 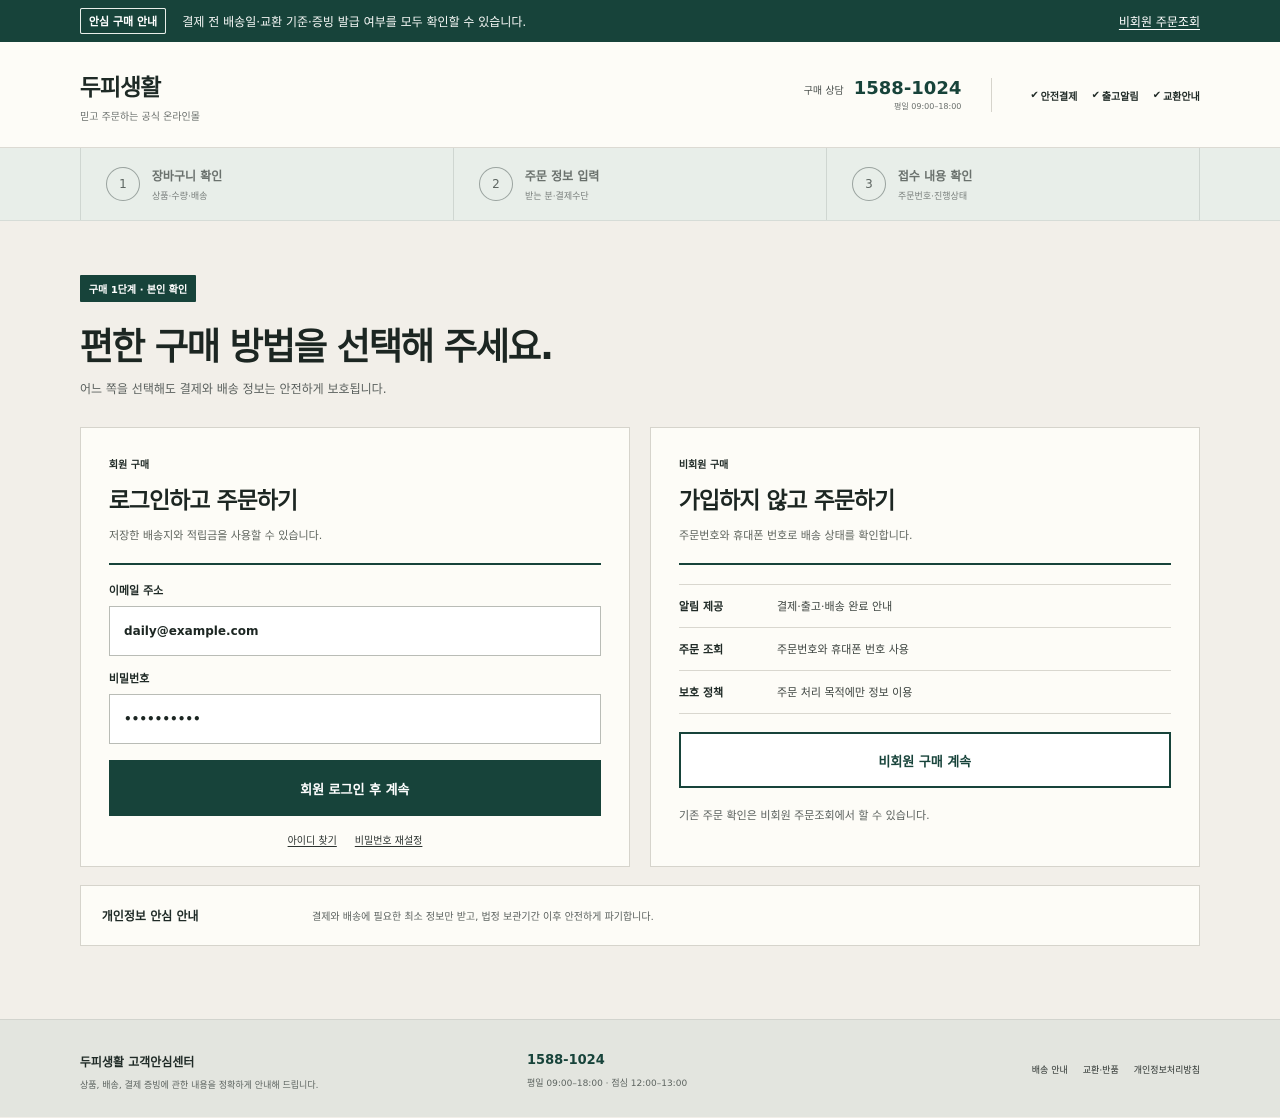 What do you see at coordinates (925, 760) in the screenshot?
I see `guest-continue-button: 비회원 구매 계속` at bounding box center [925, 760].